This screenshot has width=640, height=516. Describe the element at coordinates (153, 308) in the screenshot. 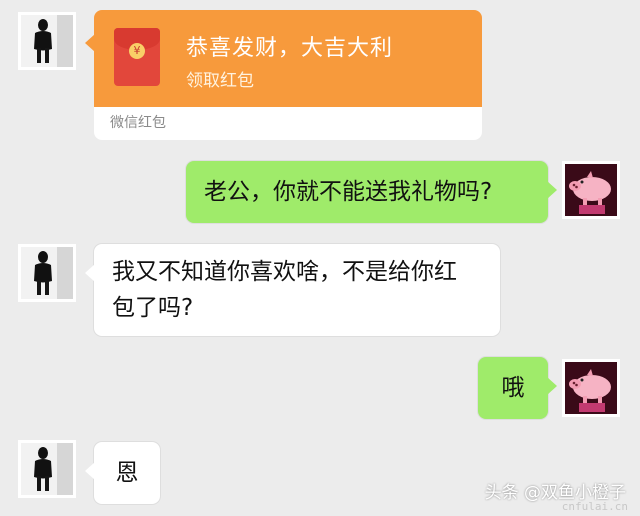

I see `message-text-line-2: 包了吗?` at that location.